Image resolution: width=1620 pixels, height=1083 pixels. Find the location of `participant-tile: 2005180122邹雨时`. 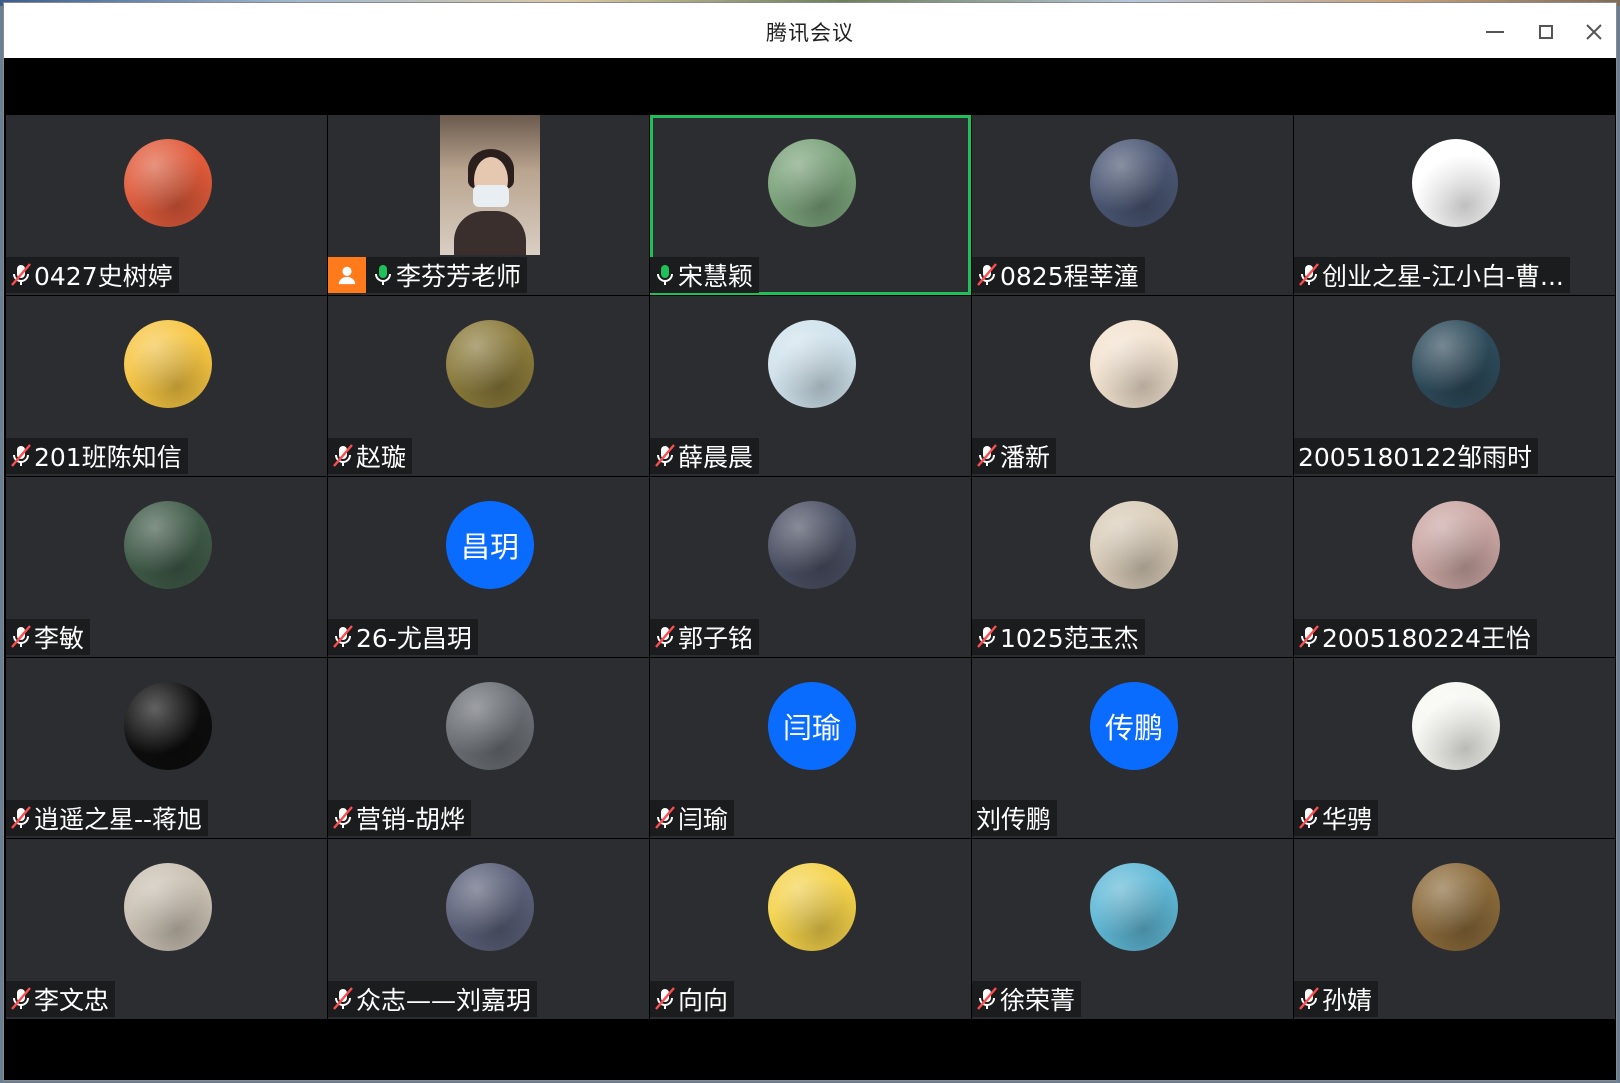

participant-tile: 2005180122邹雨时 is located at coordinates (1454, 386).